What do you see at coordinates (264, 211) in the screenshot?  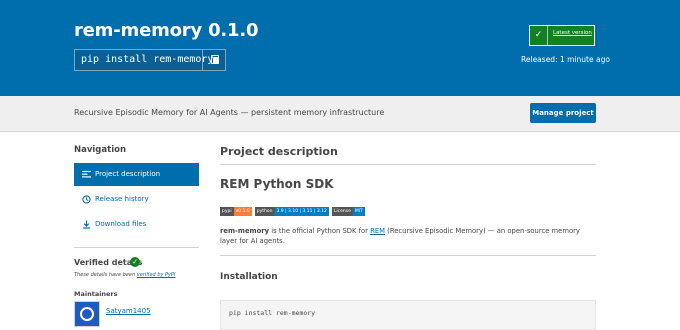 I see `badge-label: python` at bounding box center [264, 211].